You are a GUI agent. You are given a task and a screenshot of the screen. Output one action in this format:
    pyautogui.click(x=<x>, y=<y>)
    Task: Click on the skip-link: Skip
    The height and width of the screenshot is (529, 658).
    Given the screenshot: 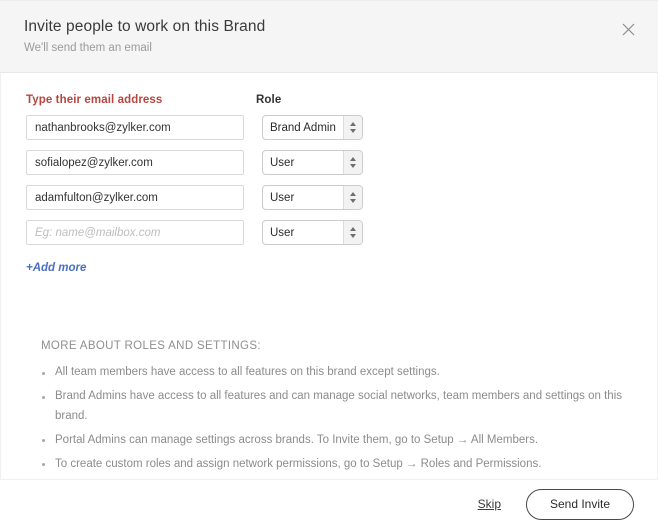 What is the action you would take?
    pyautogui.click(x=489, y=504)
    